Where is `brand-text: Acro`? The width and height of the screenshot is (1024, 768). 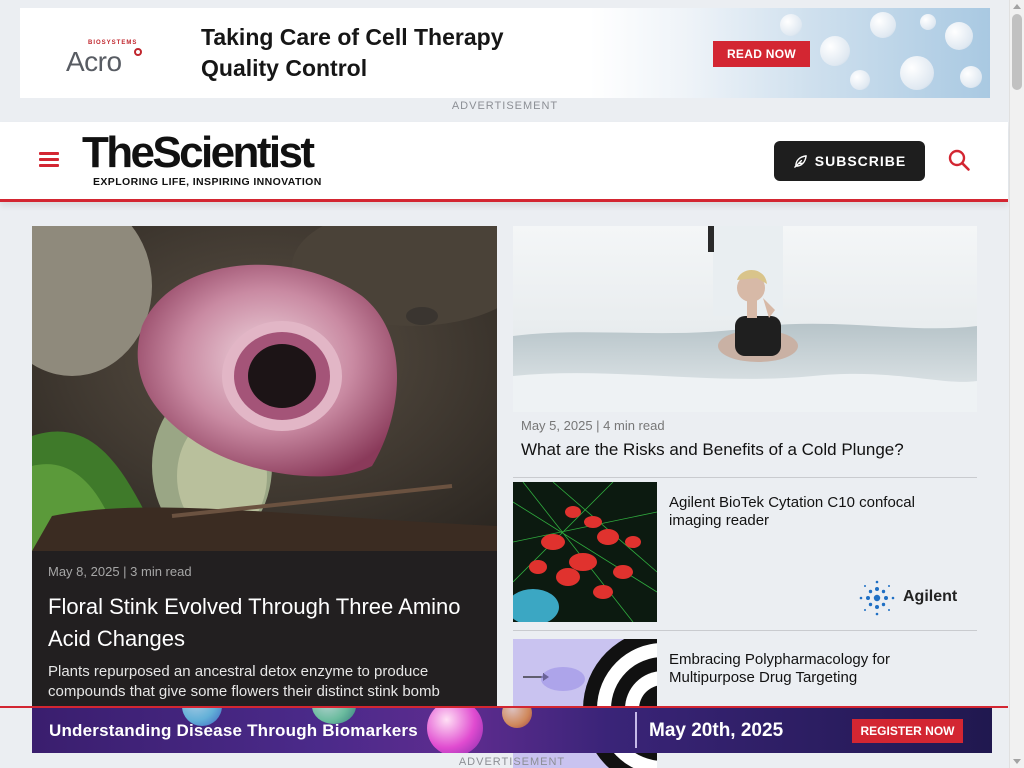
brand-text: Acro is located at coordinates (94, 61).